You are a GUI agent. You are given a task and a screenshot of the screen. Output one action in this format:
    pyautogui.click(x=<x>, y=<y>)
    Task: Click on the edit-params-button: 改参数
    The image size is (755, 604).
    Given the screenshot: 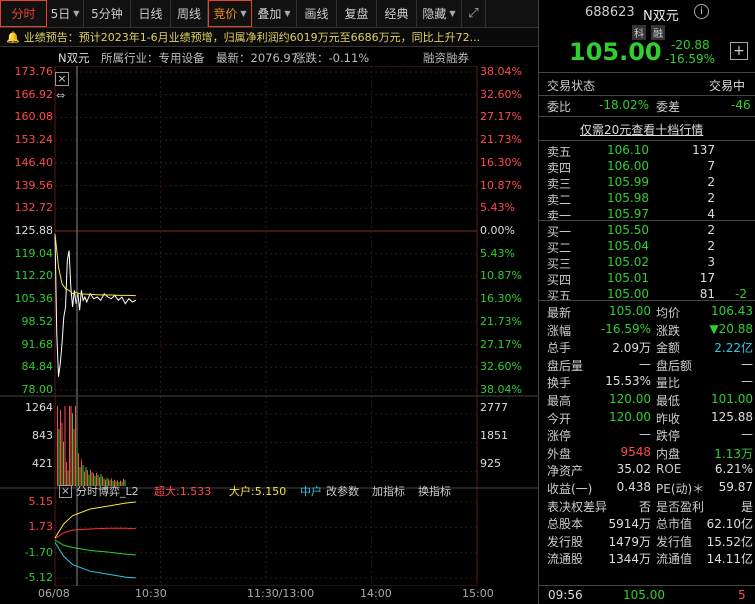 What is the action you would take?
    pyautogui.click(x=342, y=492)
    